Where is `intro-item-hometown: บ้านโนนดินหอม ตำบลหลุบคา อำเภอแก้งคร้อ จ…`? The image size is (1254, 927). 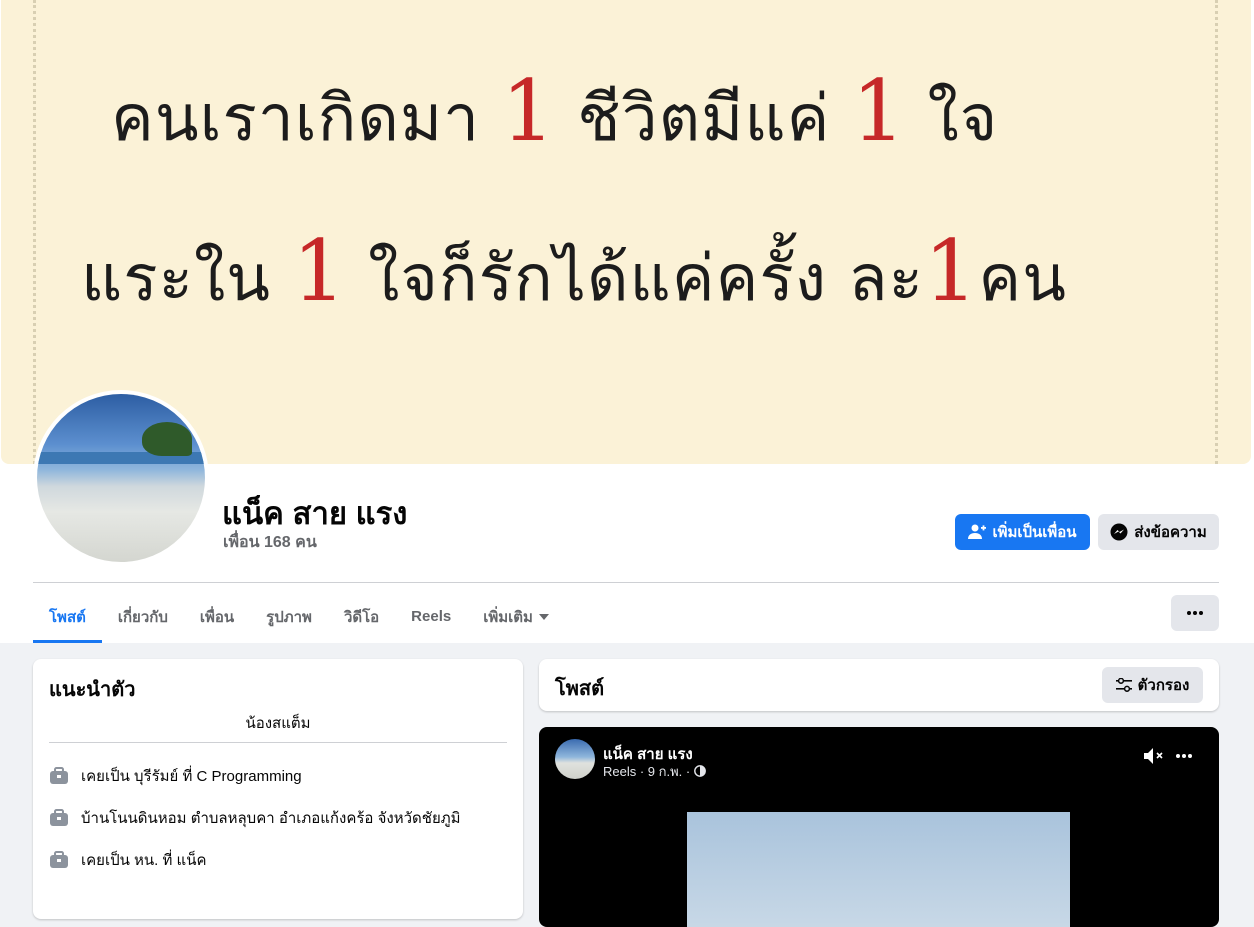
intro-item-hometown: บ้านโนนดินหอม ตำบลหลุบคา อำเภอแก้งคร้อ จ… is located at coordinates (255, 818).